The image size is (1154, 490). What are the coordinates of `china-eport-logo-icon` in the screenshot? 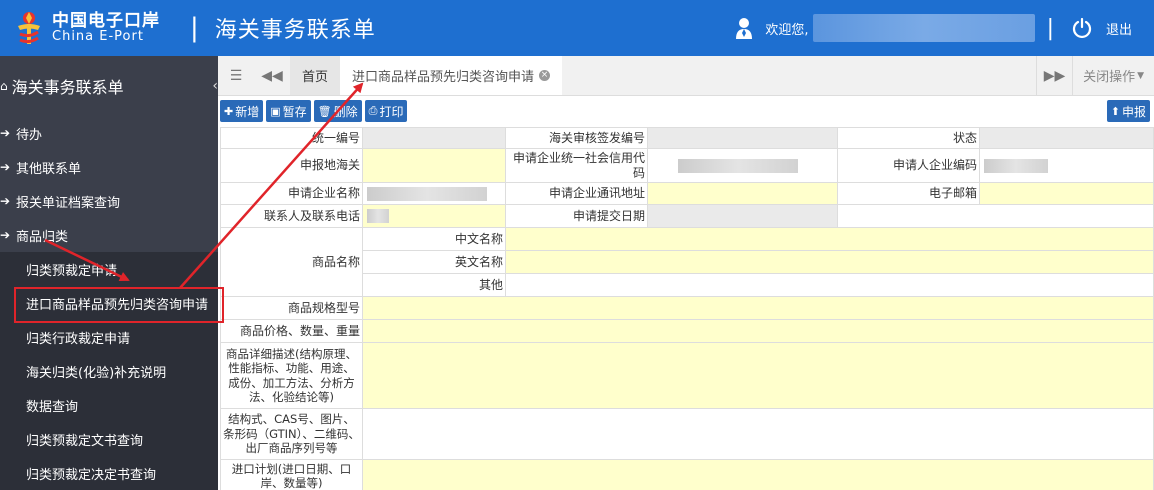 It's located at (29, 28).